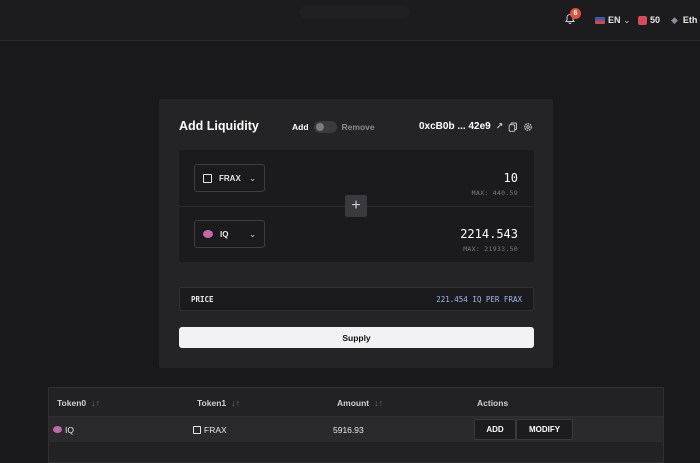  I want to click on network-selector: ◆ Eth, so click(684, 20).